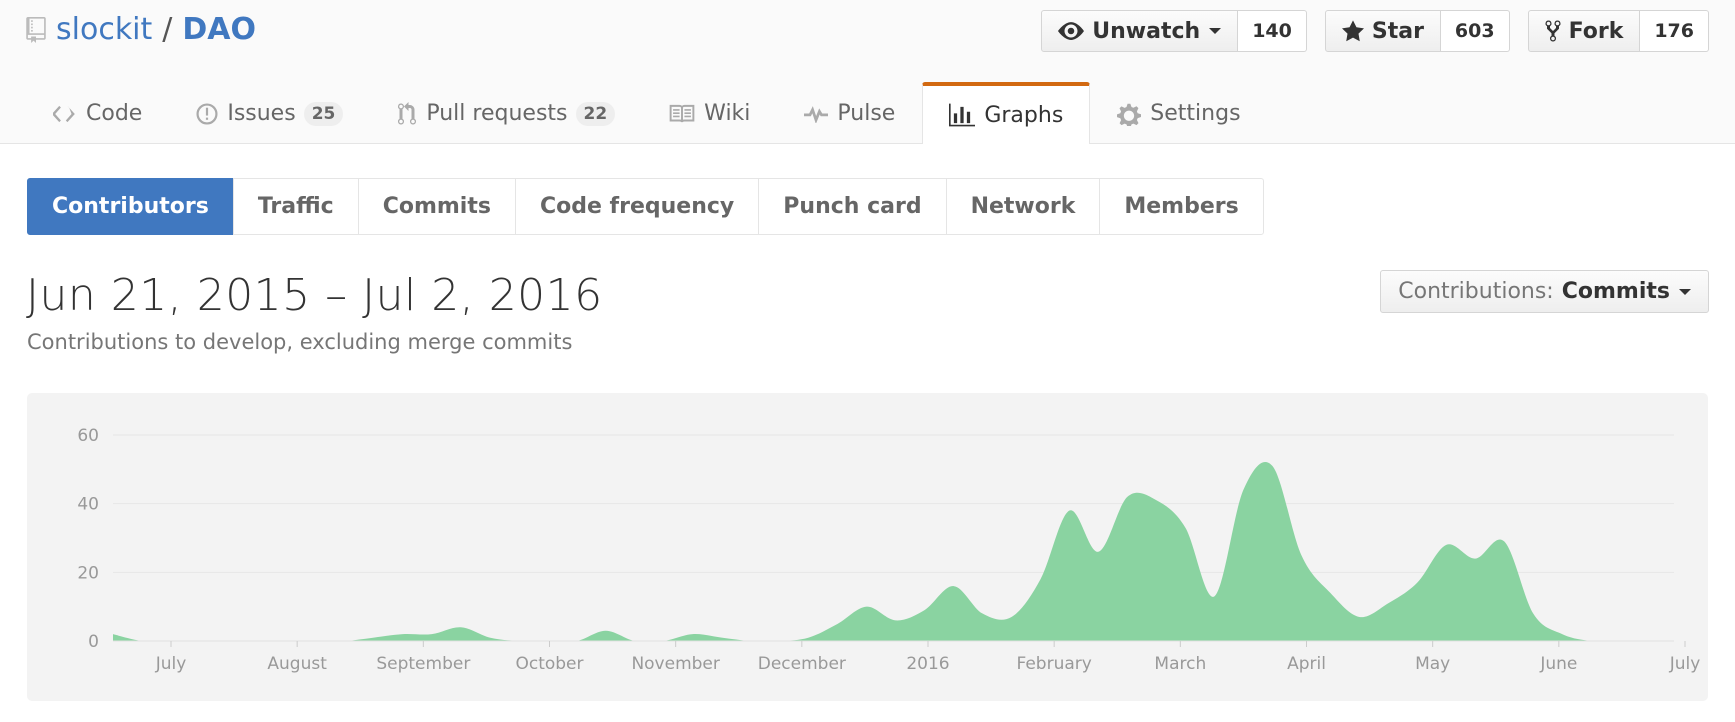 The height and width of the screenshot is (722, 1735). What do you see at coordinates (1306, 664) in the screenshot?
I see `x-tick-label: April` at bounding box center [1306, 664].